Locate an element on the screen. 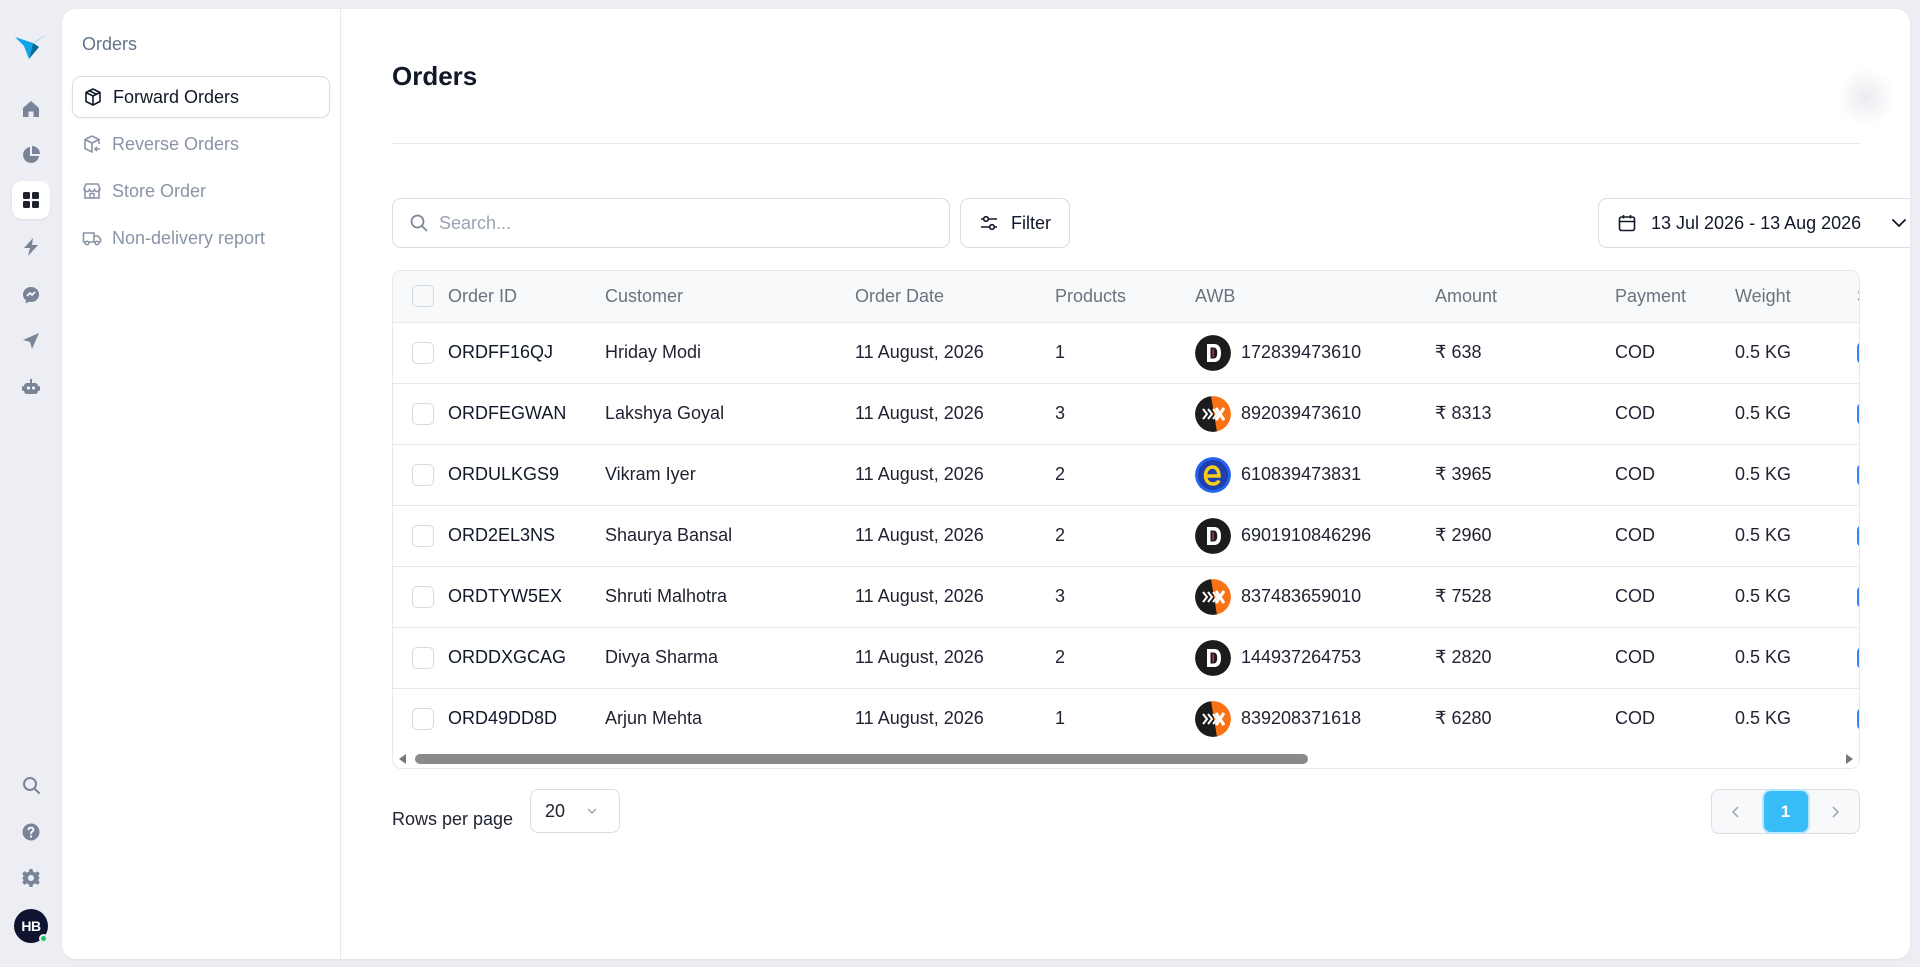 This screenshot has height=967, width=1920. next-page-button is located at coordinates (1835, 811).